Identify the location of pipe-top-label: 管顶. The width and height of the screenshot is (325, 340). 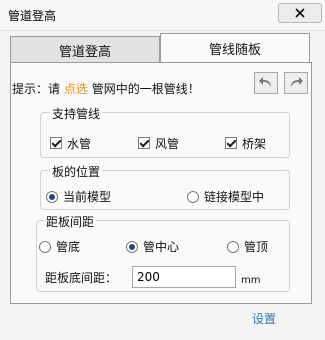
(256, 247).